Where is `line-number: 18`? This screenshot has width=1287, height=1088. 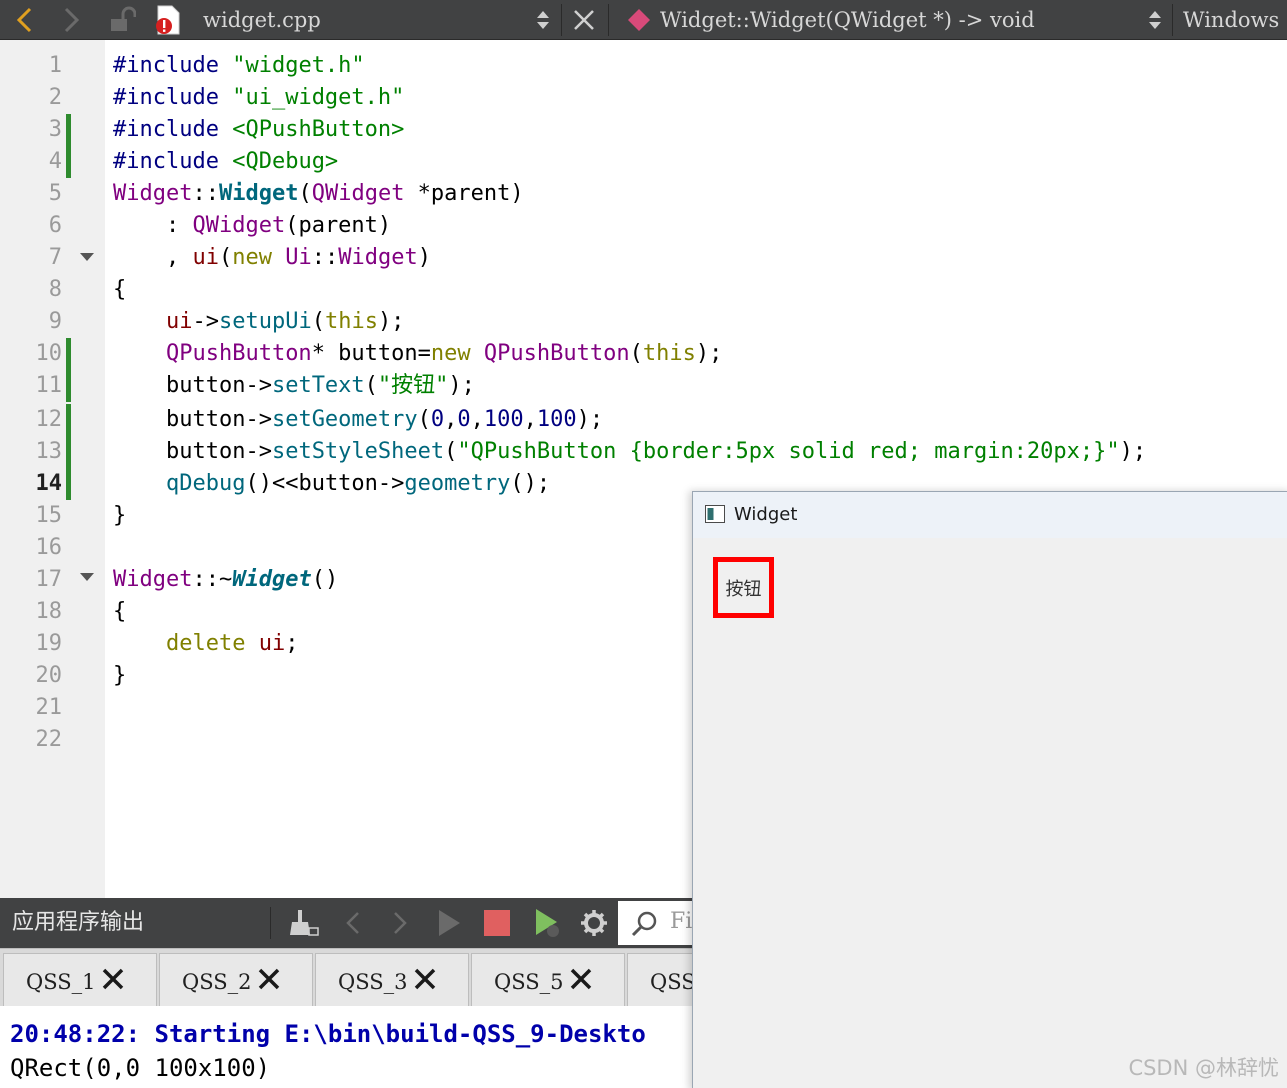
line-number: 18 is located at coordinates (49, 611).